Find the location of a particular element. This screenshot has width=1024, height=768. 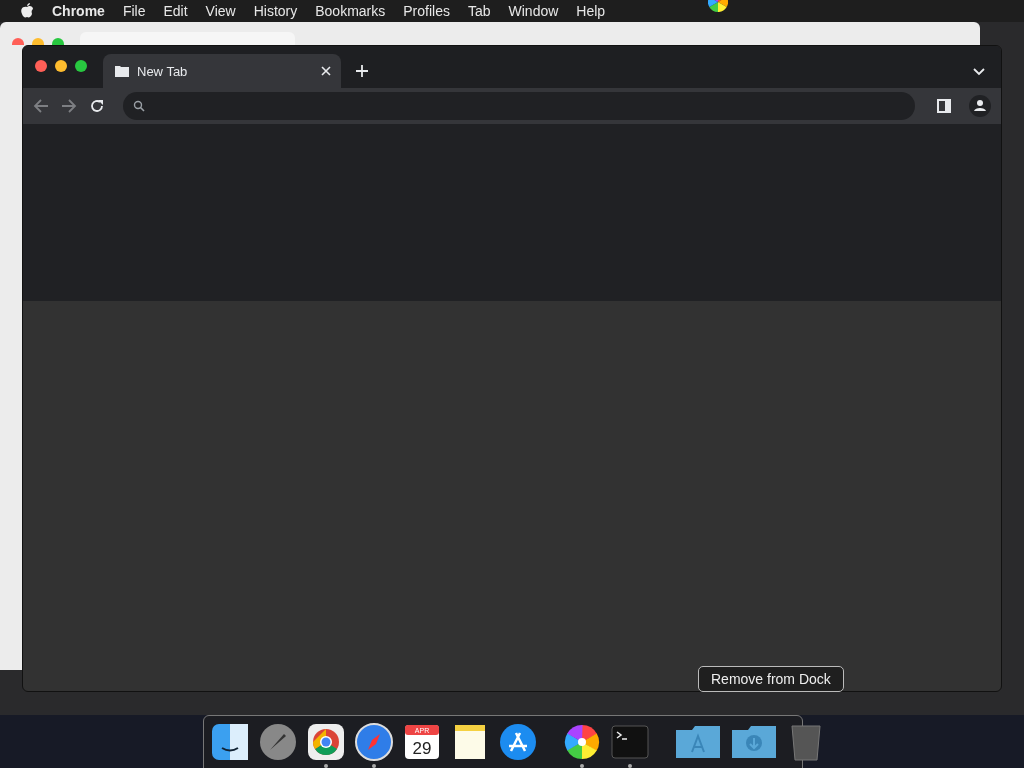

menu-item: Profiles is located at coordinates (426, 11).